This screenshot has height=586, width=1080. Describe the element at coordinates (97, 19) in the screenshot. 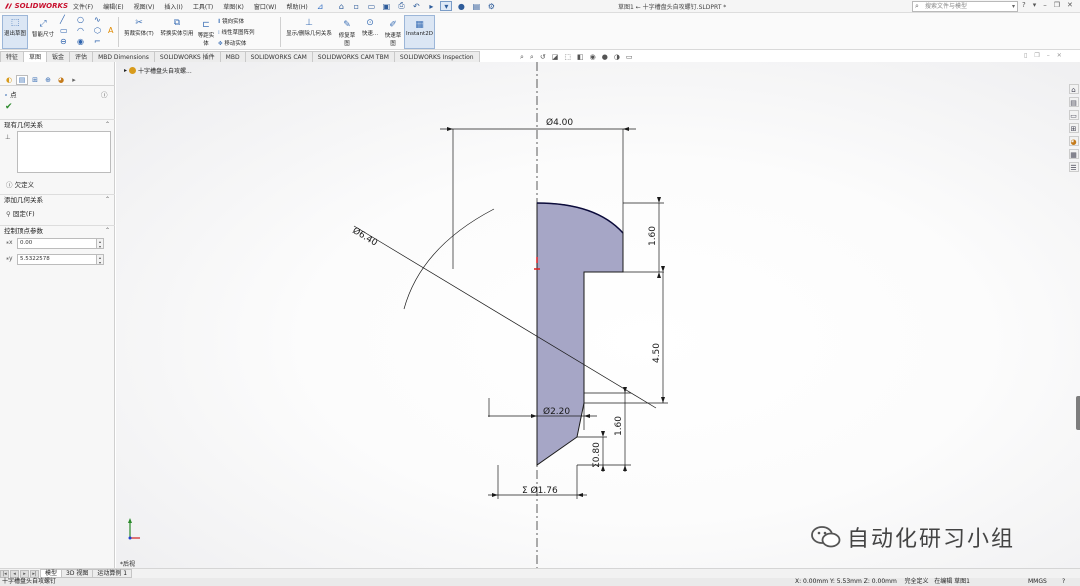

I see `spline-tool-icon: ∿` at that location.